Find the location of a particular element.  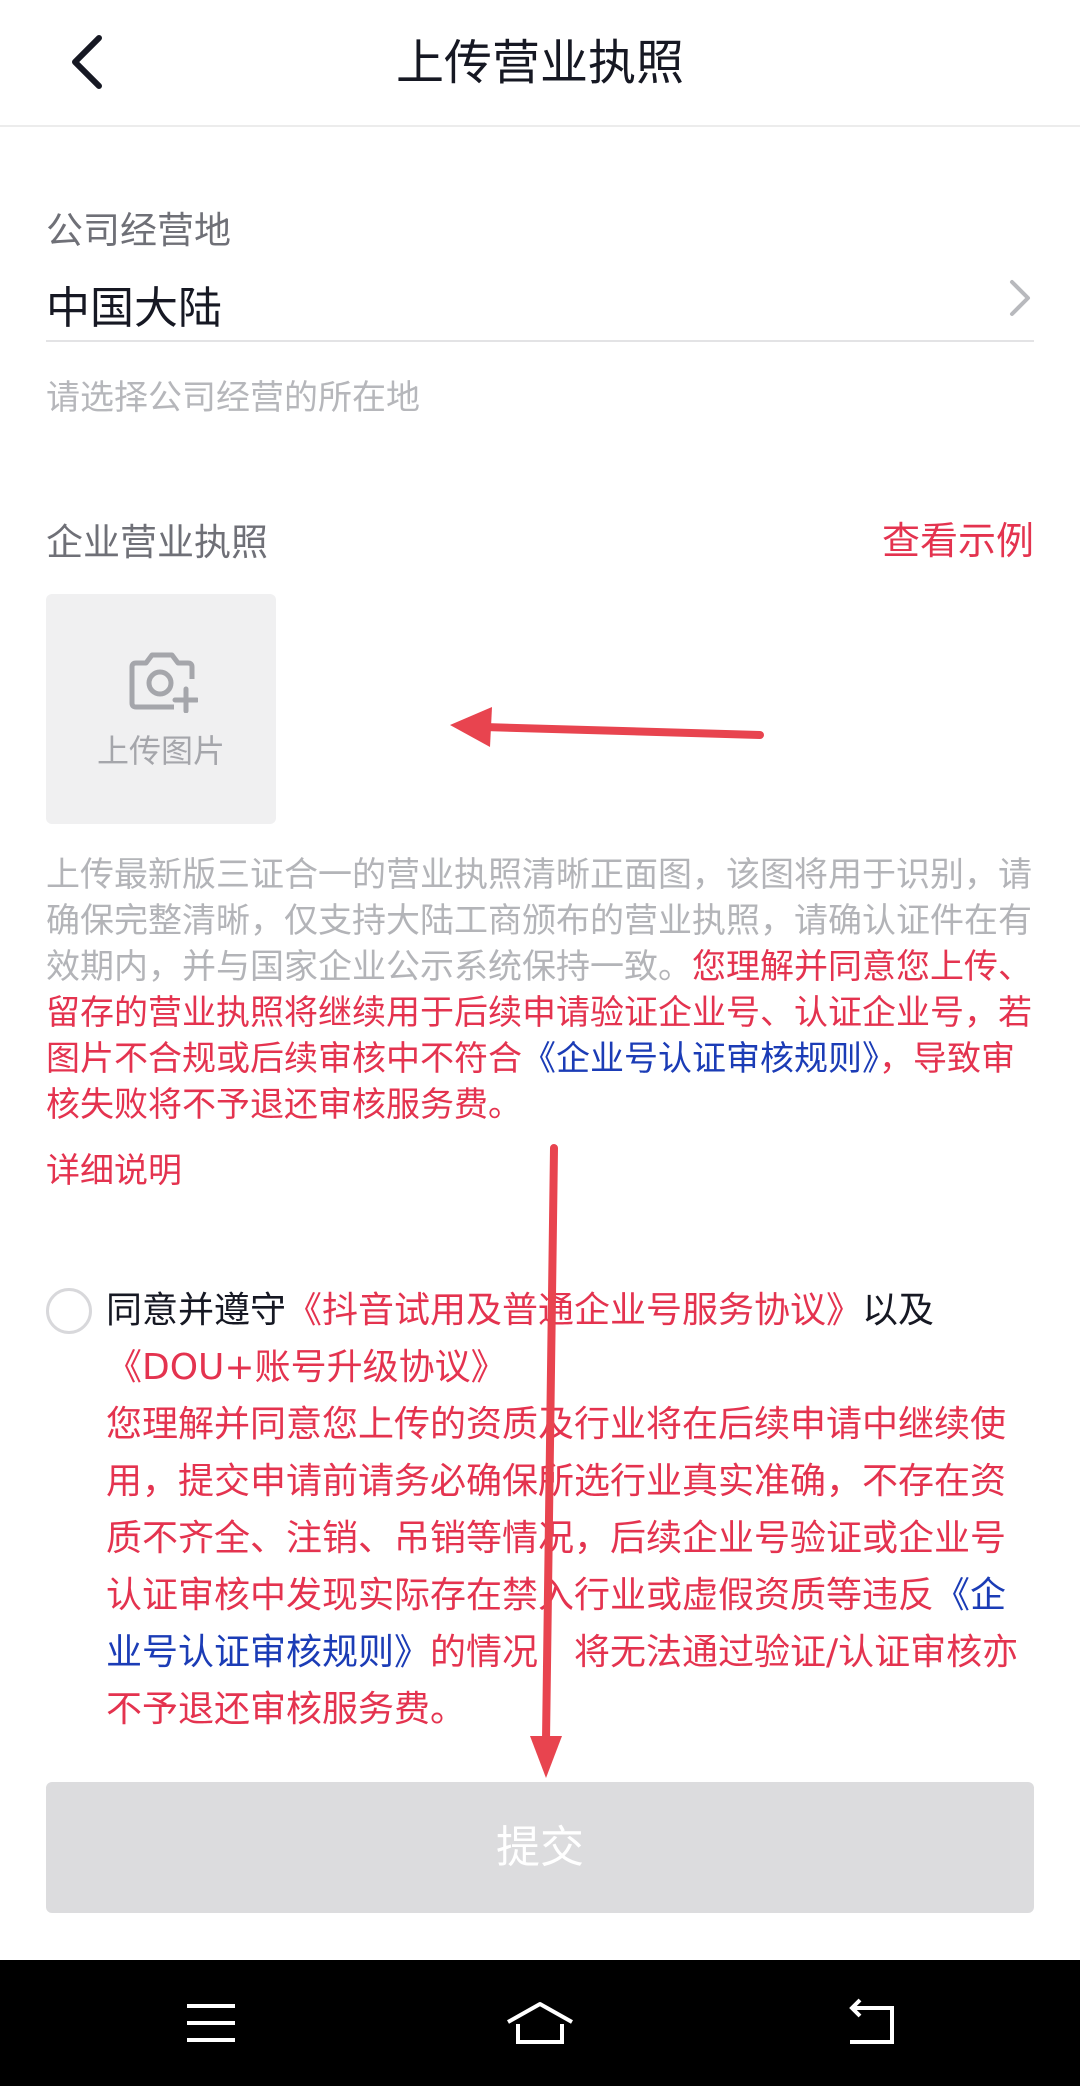

location-selector: 中国大陆 is located at coordinates (540, 302).